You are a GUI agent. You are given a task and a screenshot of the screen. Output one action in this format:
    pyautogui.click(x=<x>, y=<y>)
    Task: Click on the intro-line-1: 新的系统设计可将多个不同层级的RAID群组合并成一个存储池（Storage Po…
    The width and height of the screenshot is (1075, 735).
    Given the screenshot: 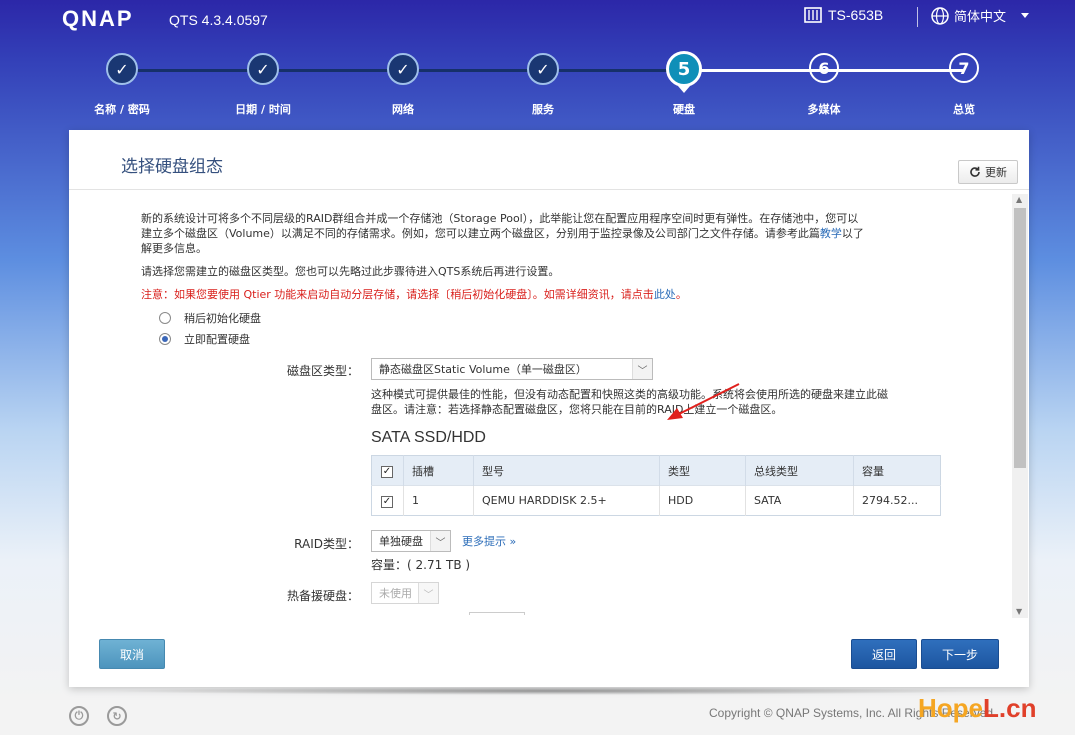 What is the action you would take?
    pyautogui.click(x=500, y=218)
    